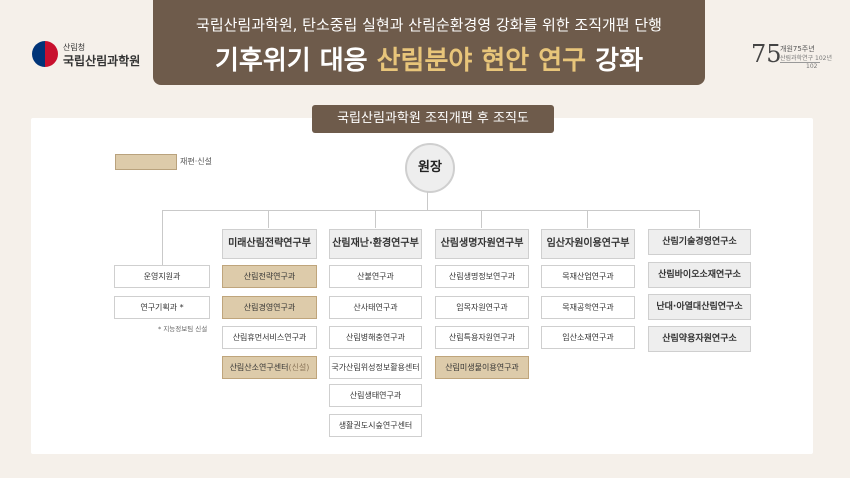  Describe the element at coordinates (162, 307) in the screenshot. I see `support-unit-2: 연구기획과 *` at that location.